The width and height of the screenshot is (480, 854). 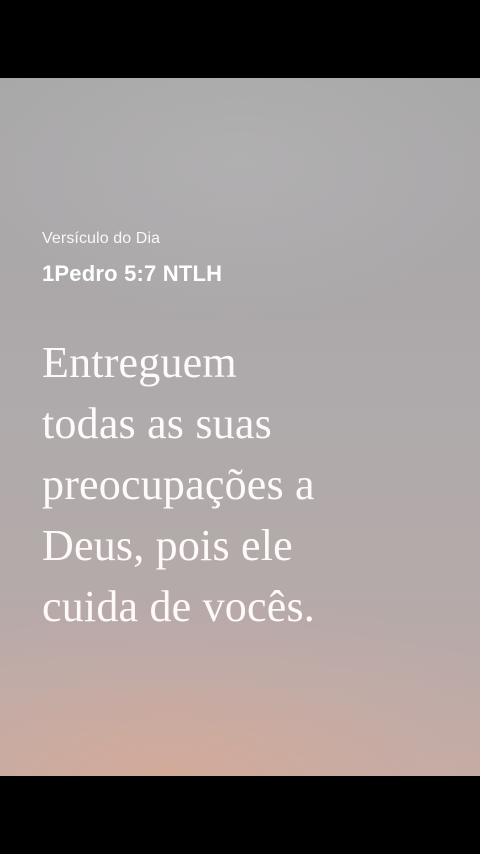 I want to click on letterbox-bottom, so click(x=240, y=815).